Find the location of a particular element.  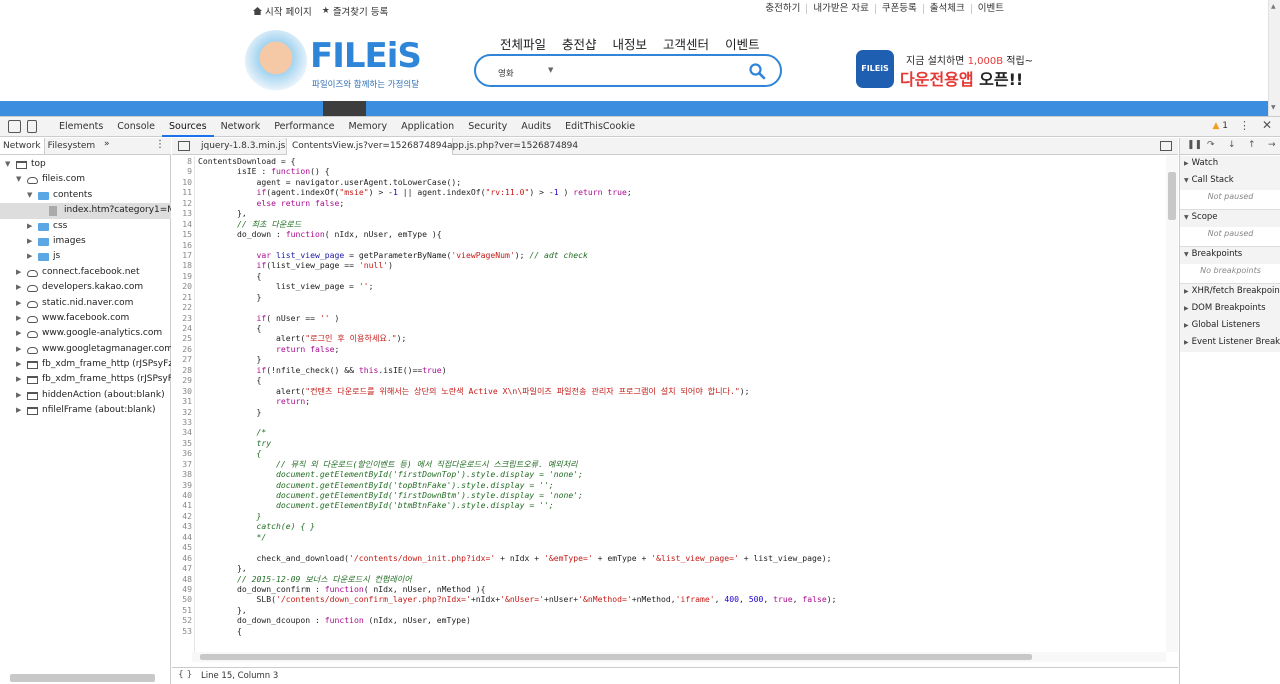

code-line: 24 { is located at coordinates (670, 328).